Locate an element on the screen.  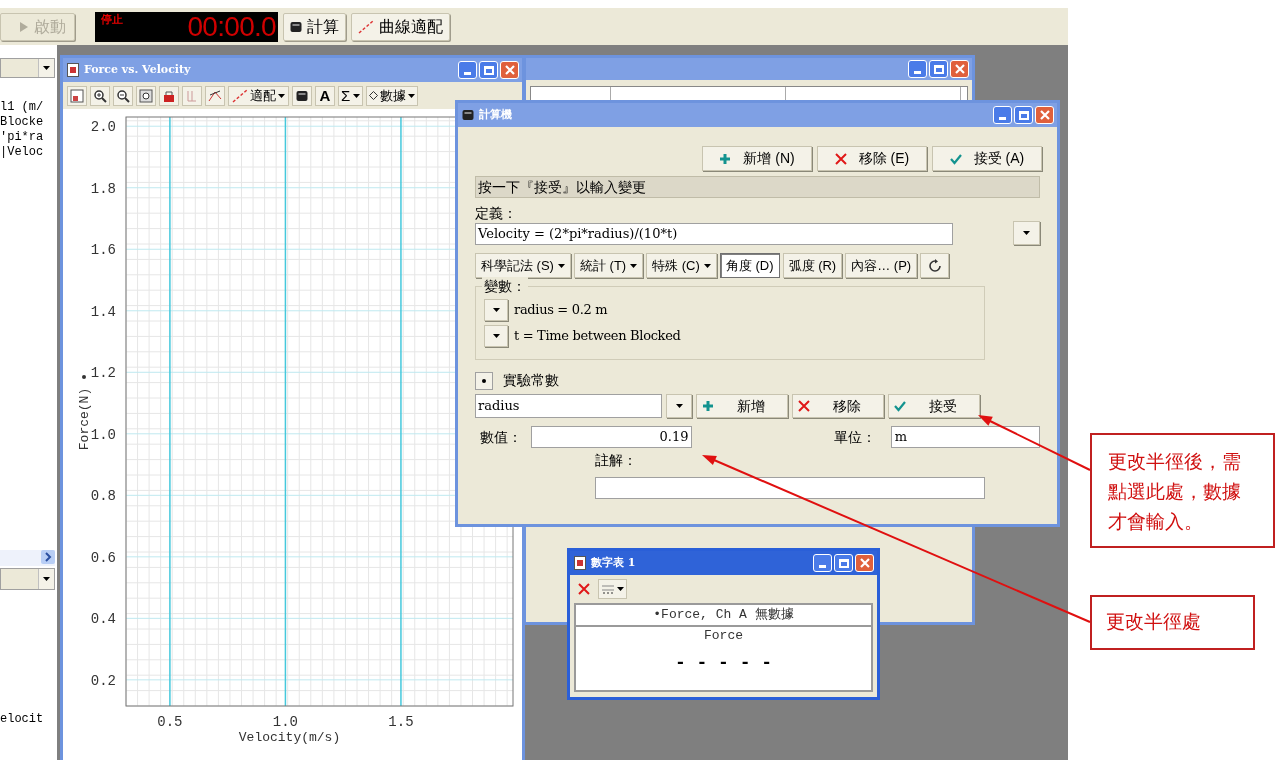
column-header: •Force, Ch A 無數據 is located at coordinates (723, 616).